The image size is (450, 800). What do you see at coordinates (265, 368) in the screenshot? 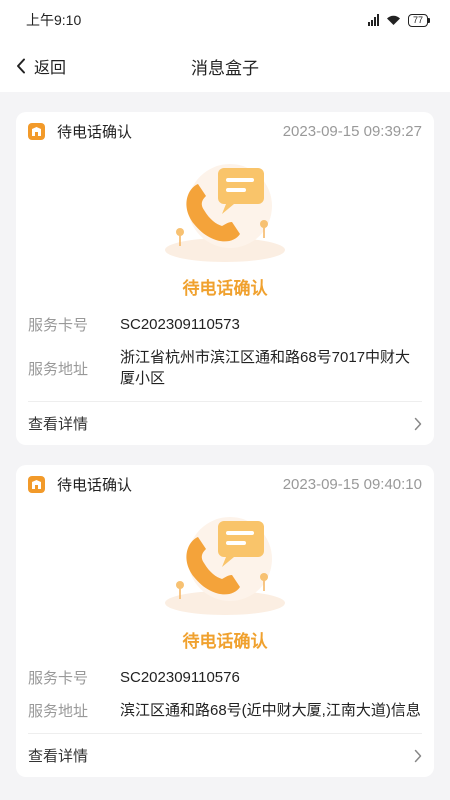
I see `field-value: 浙江省杭州市滨江区通和路68号7017中财大厦小区` at bounding box center [265, 368].